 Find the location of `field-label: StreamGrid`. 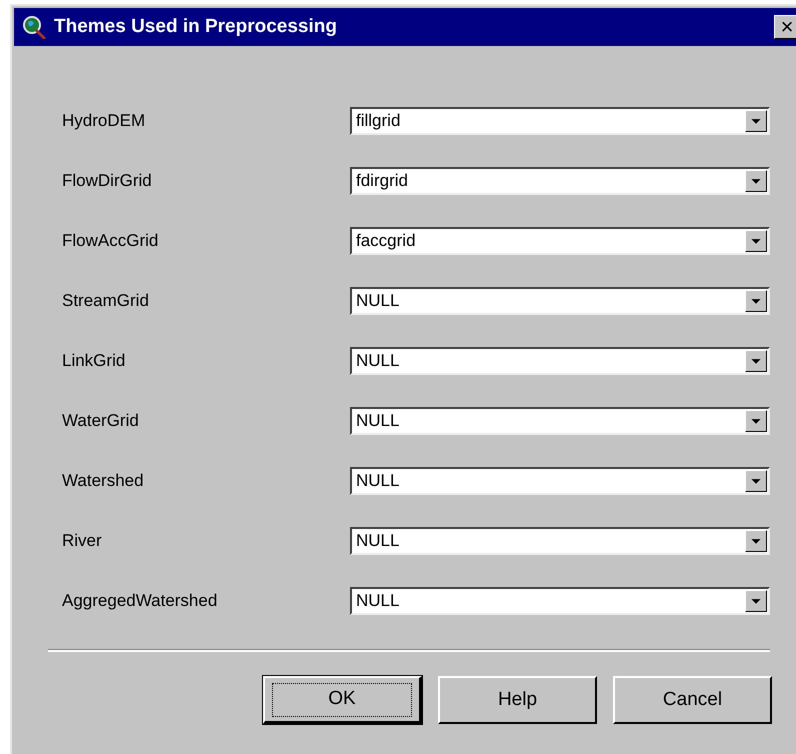

field-label: StreamGrid is located at coordinates (106, 301).